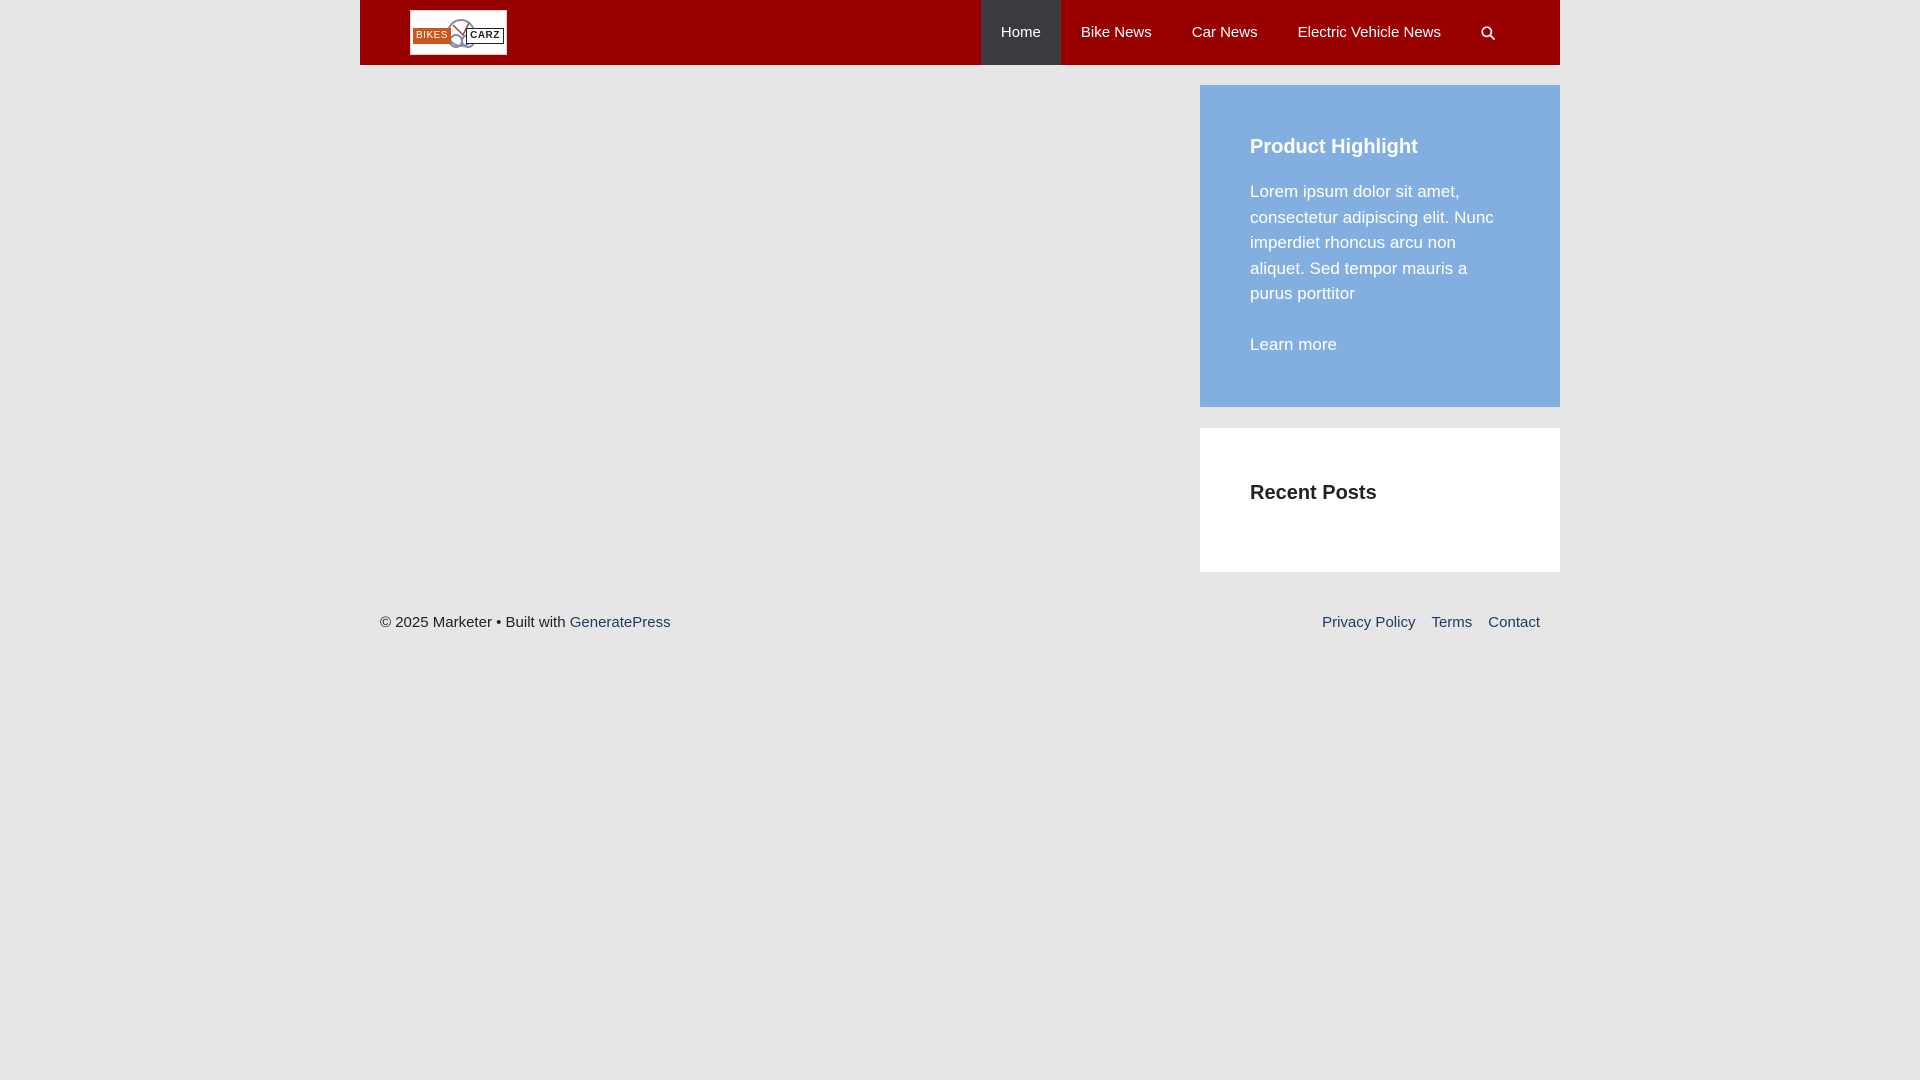 The image size is (1920, 1080). Describe the element at coordinates (1368, 622) in the screenshot. I see `footer-link-privacy-policy: Privacy Policy` at that location.